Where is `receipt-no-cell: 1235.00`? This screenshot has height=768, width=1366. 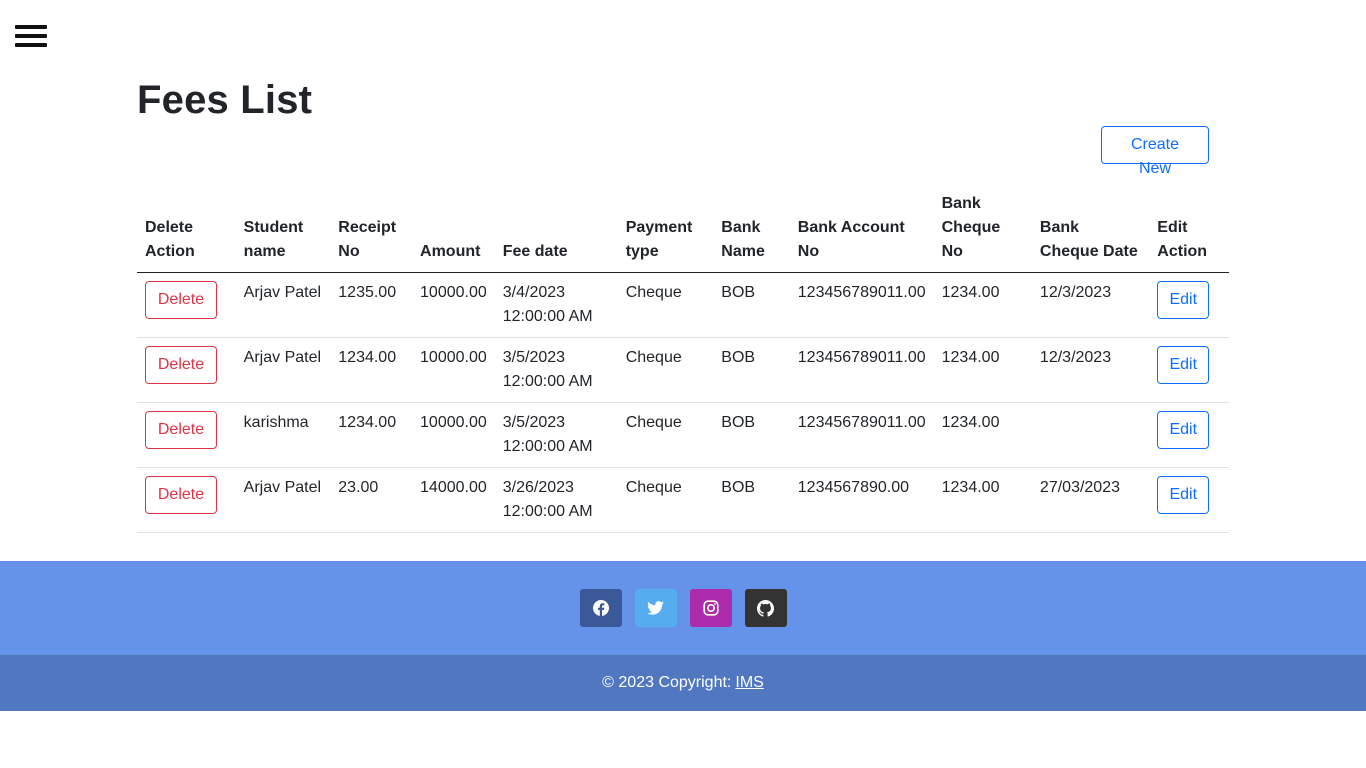 receipt-no-cell: 1235.00 is located at coordinates (371, 305).